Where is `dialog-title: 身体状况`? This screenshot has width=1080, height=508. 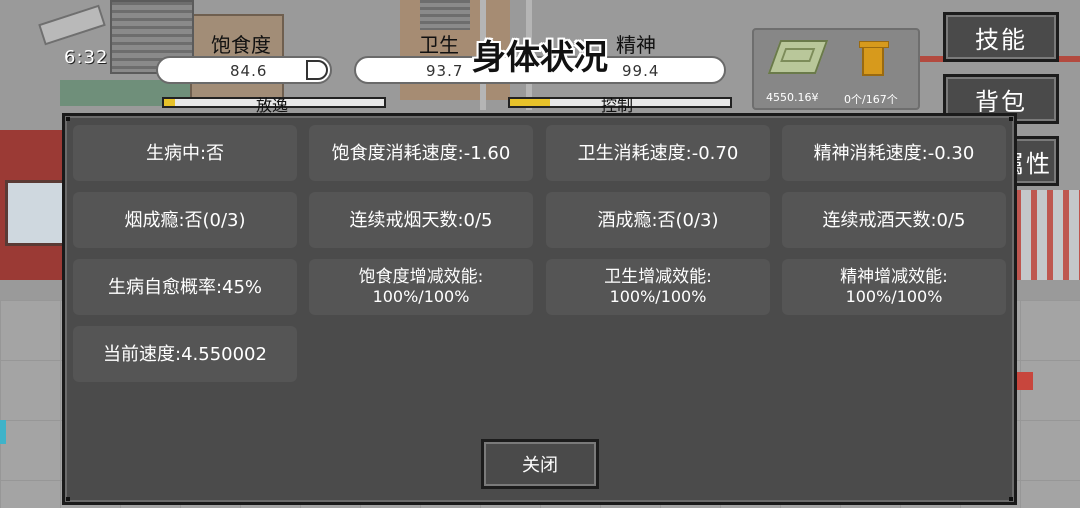 dialog-title: 身体状况 is located at coordinates (540, 58).